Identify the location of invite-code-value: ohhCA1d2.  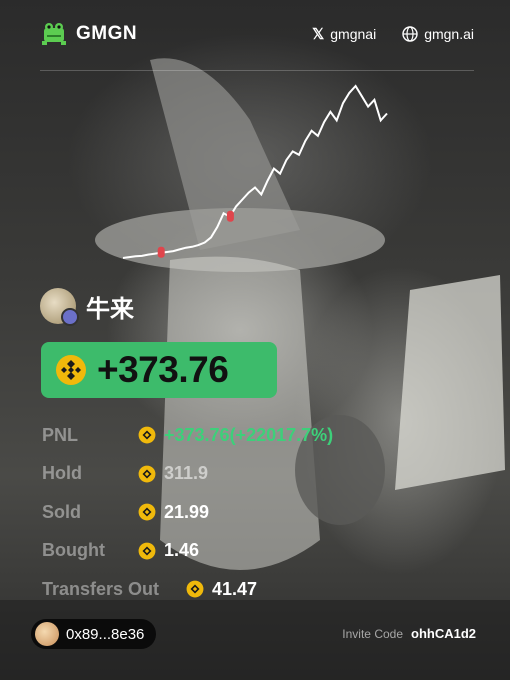
(443, 633).